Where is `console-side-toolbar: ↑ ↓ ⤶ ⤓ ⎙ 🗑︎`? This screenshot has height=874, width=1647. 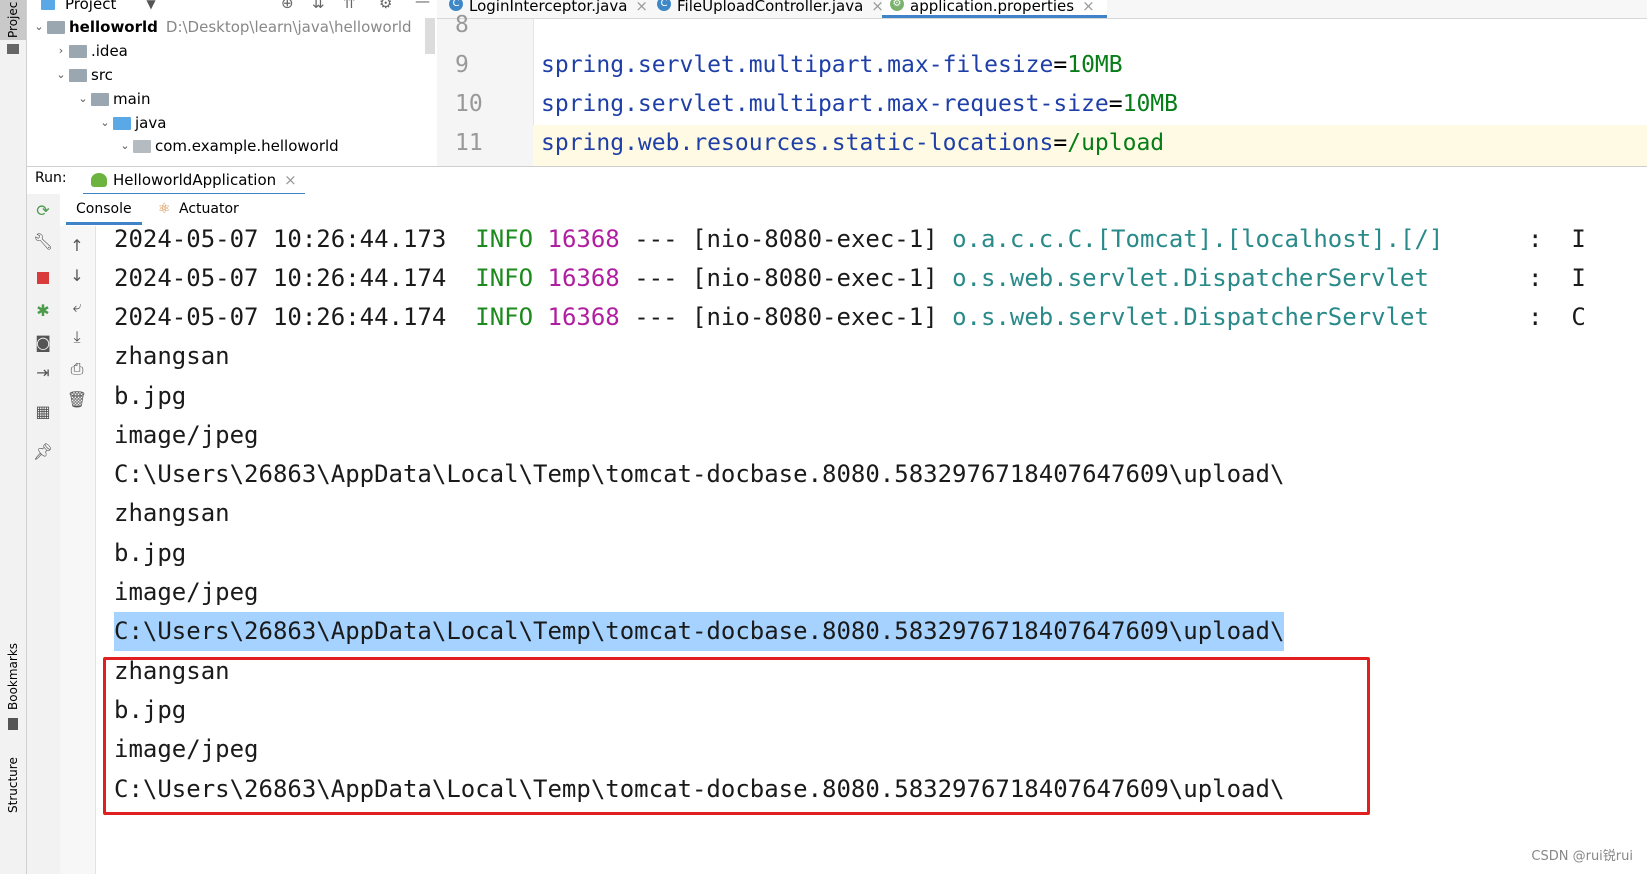
console-side-toolbar: ↑ ↓ ⤶ ⤓ ⎙ 🗑︎ is located at coordinates (78, 550).